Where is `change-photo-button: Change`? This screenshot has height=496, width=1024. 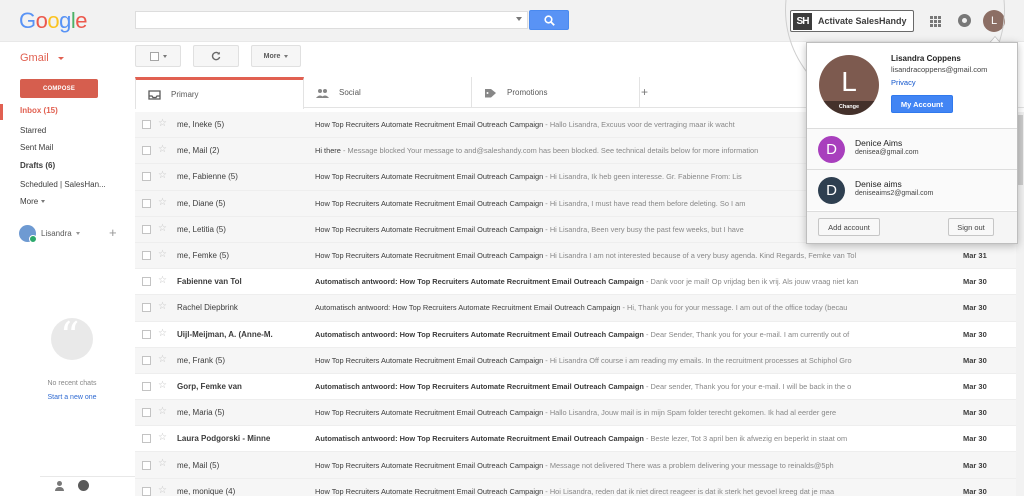 change-photo-button: Change is located at coordinates (849, 108).